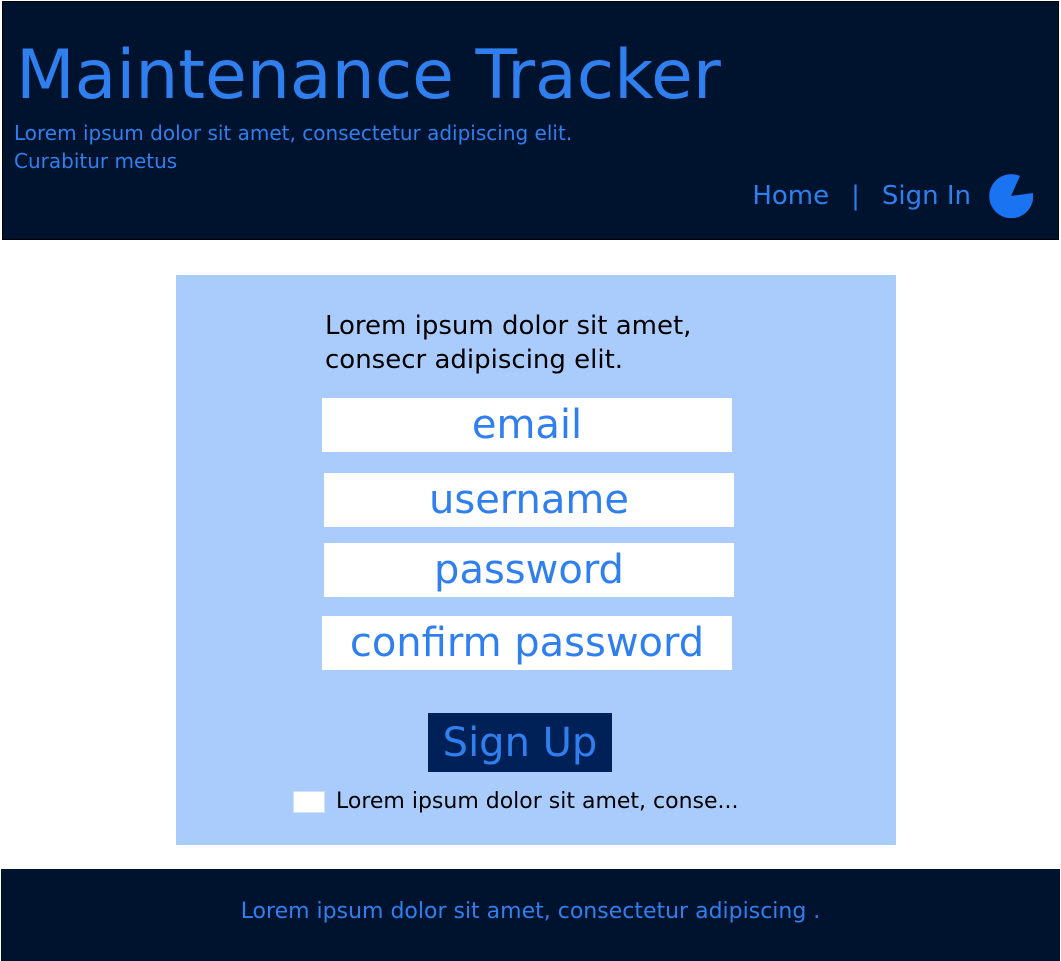  I want to click on intro-line-2: consecr adipiscing elit., so click(474, 360).